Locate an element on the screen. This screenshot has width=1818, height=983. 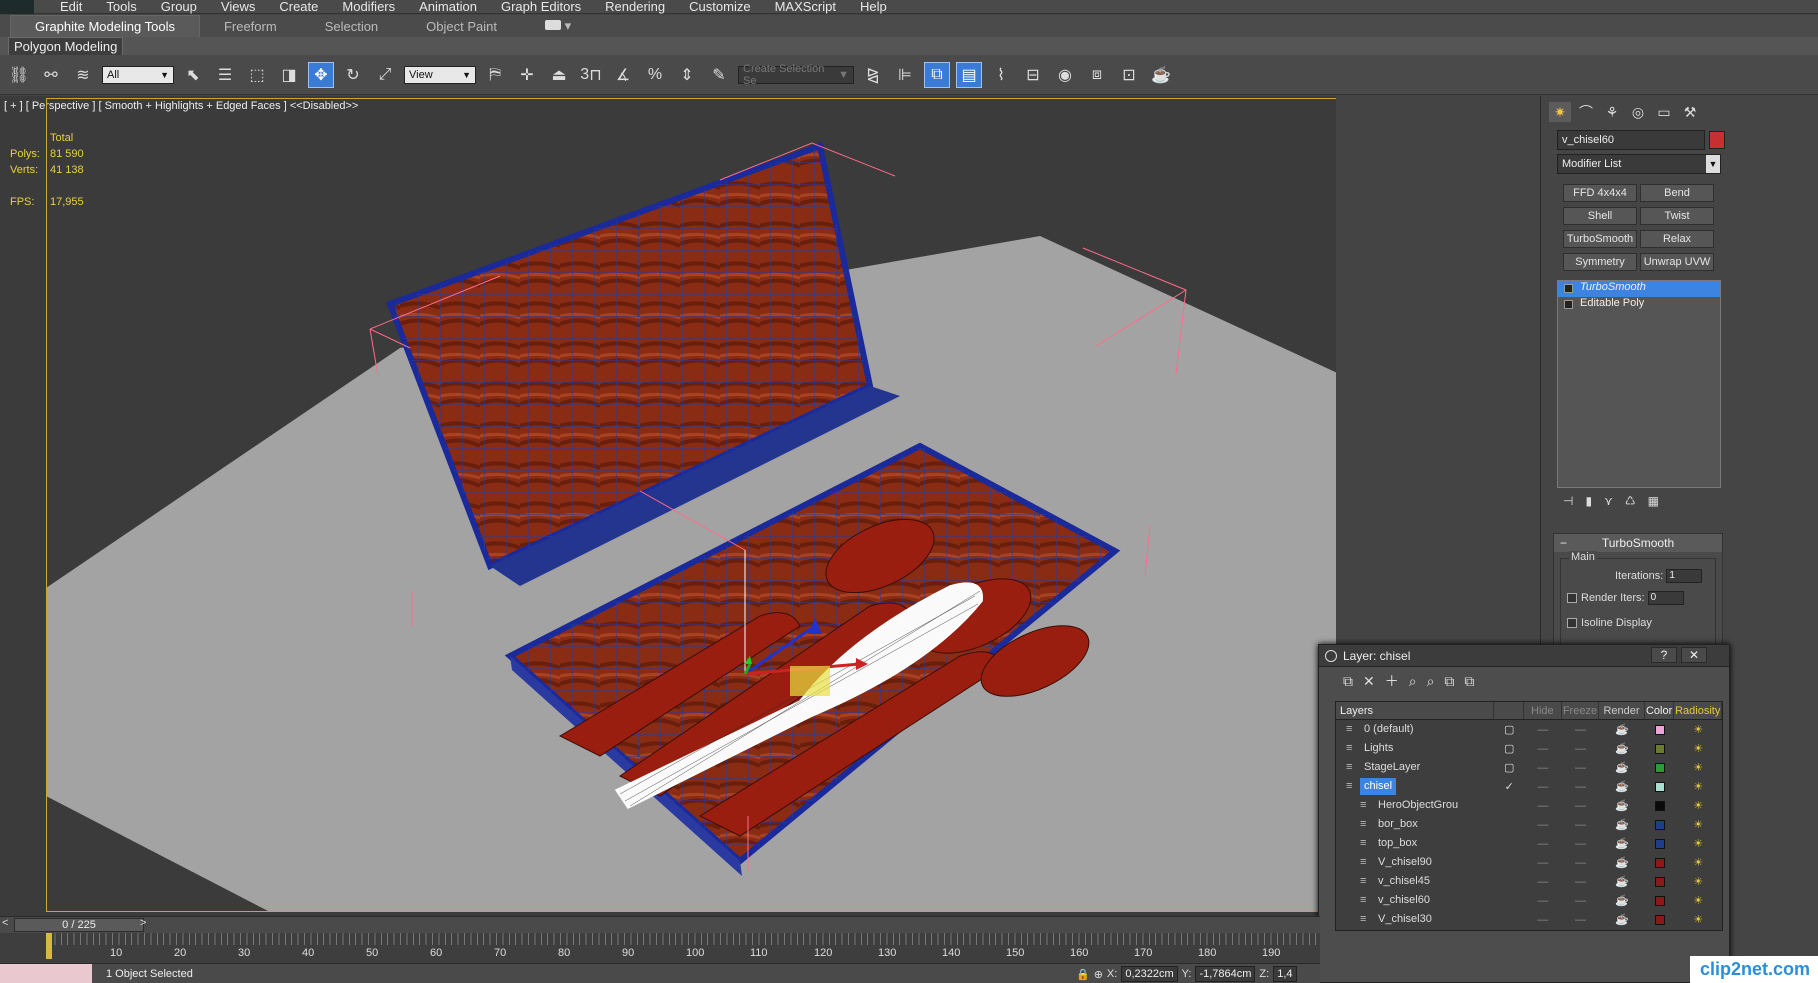
modifier-list-dropdown: Modifier List ▼ is located at coordinates (1639, 164).